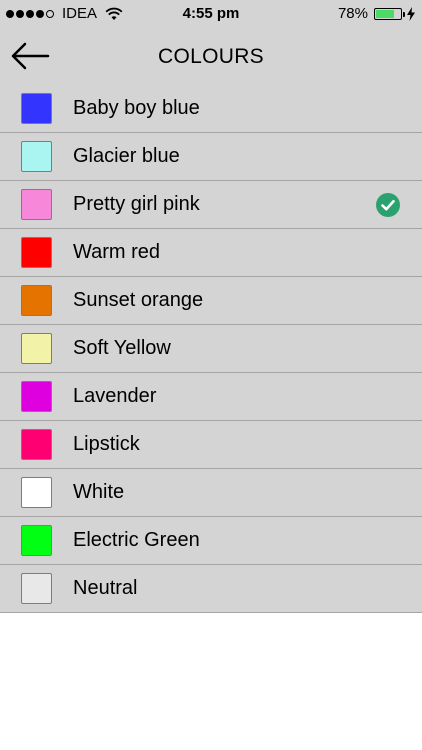 The height and width of the screenshot is (750, 422). I want to click on colour-row: Glacier blue, so click(211, 157).